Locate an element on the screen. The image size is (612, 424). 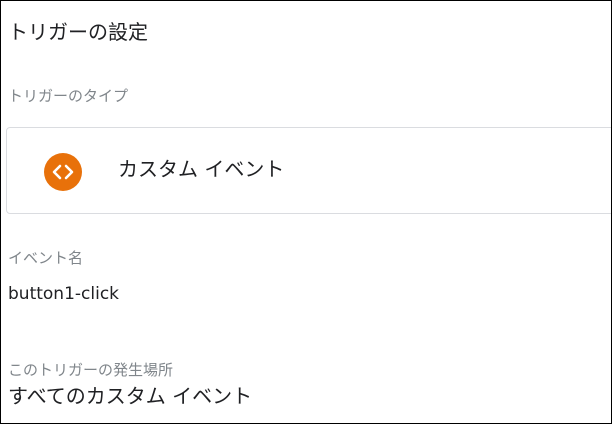
fires-on-value: すべてのカスタム イベント is located at coordinates (130, 396).